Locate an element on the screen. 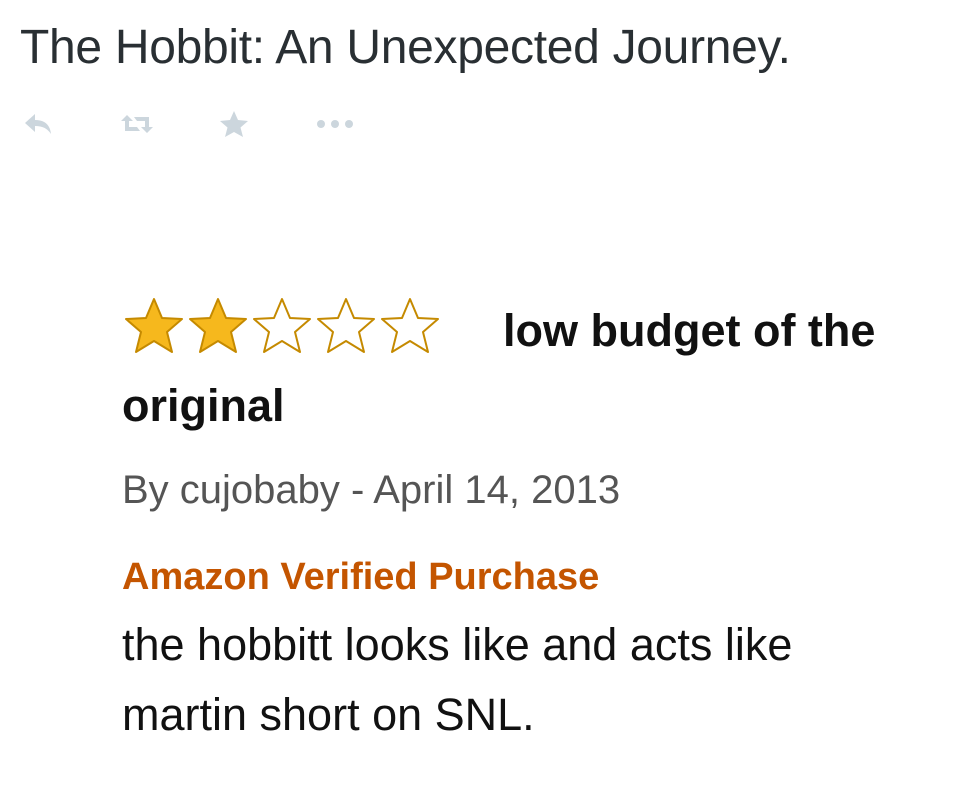 This screenshot has width=980, height=787. star-rating is located at coordinates (282, 326).